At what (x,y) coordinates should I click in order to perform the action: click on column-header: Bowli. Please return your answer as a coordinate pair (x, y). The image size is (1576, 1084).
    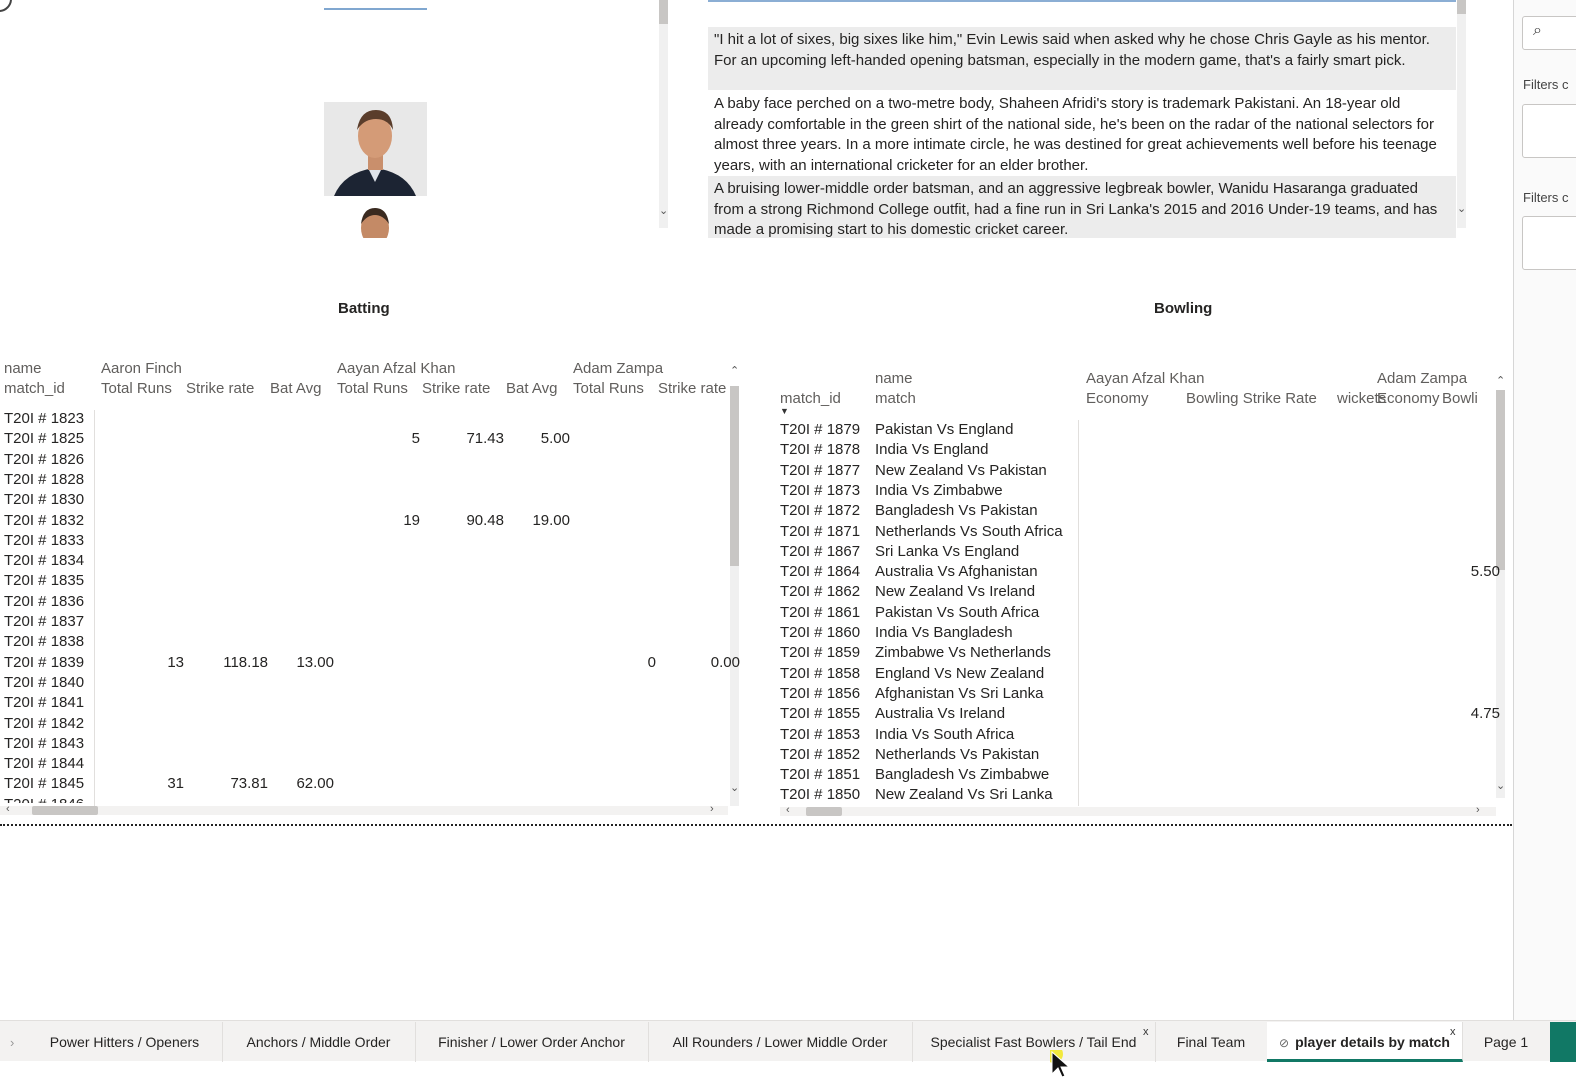
    Looking at the image, I should click on (1471, 399).